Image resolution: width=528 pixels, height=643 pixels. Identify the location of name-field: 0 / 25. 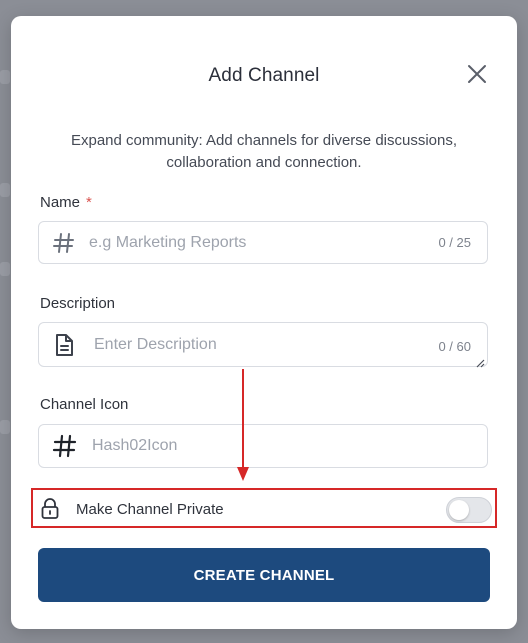
(263, 242).